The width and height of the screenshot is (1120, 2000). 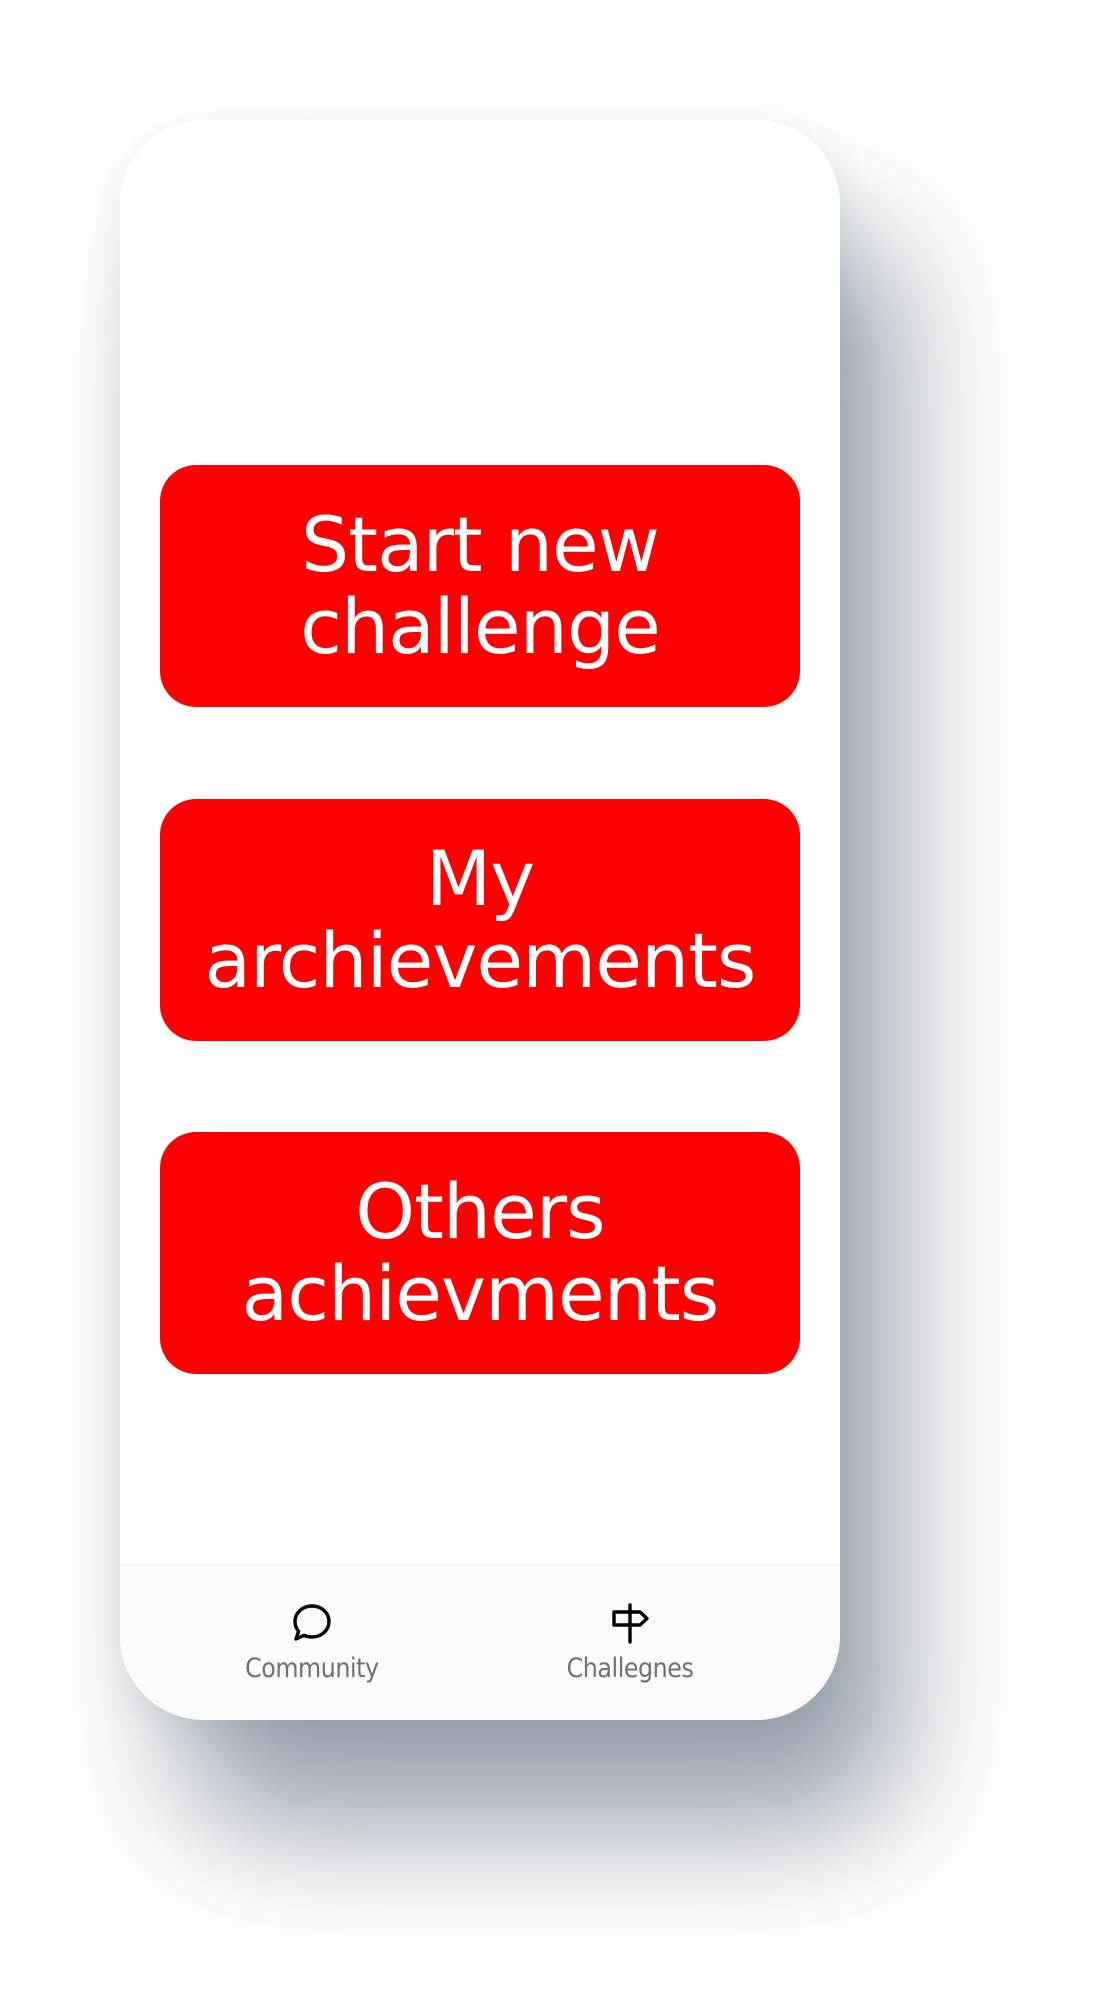 What do you see at coordinates (630, 1623) in the screenshot?
I see `signpost-icon` at bounding box center [630, 1623].